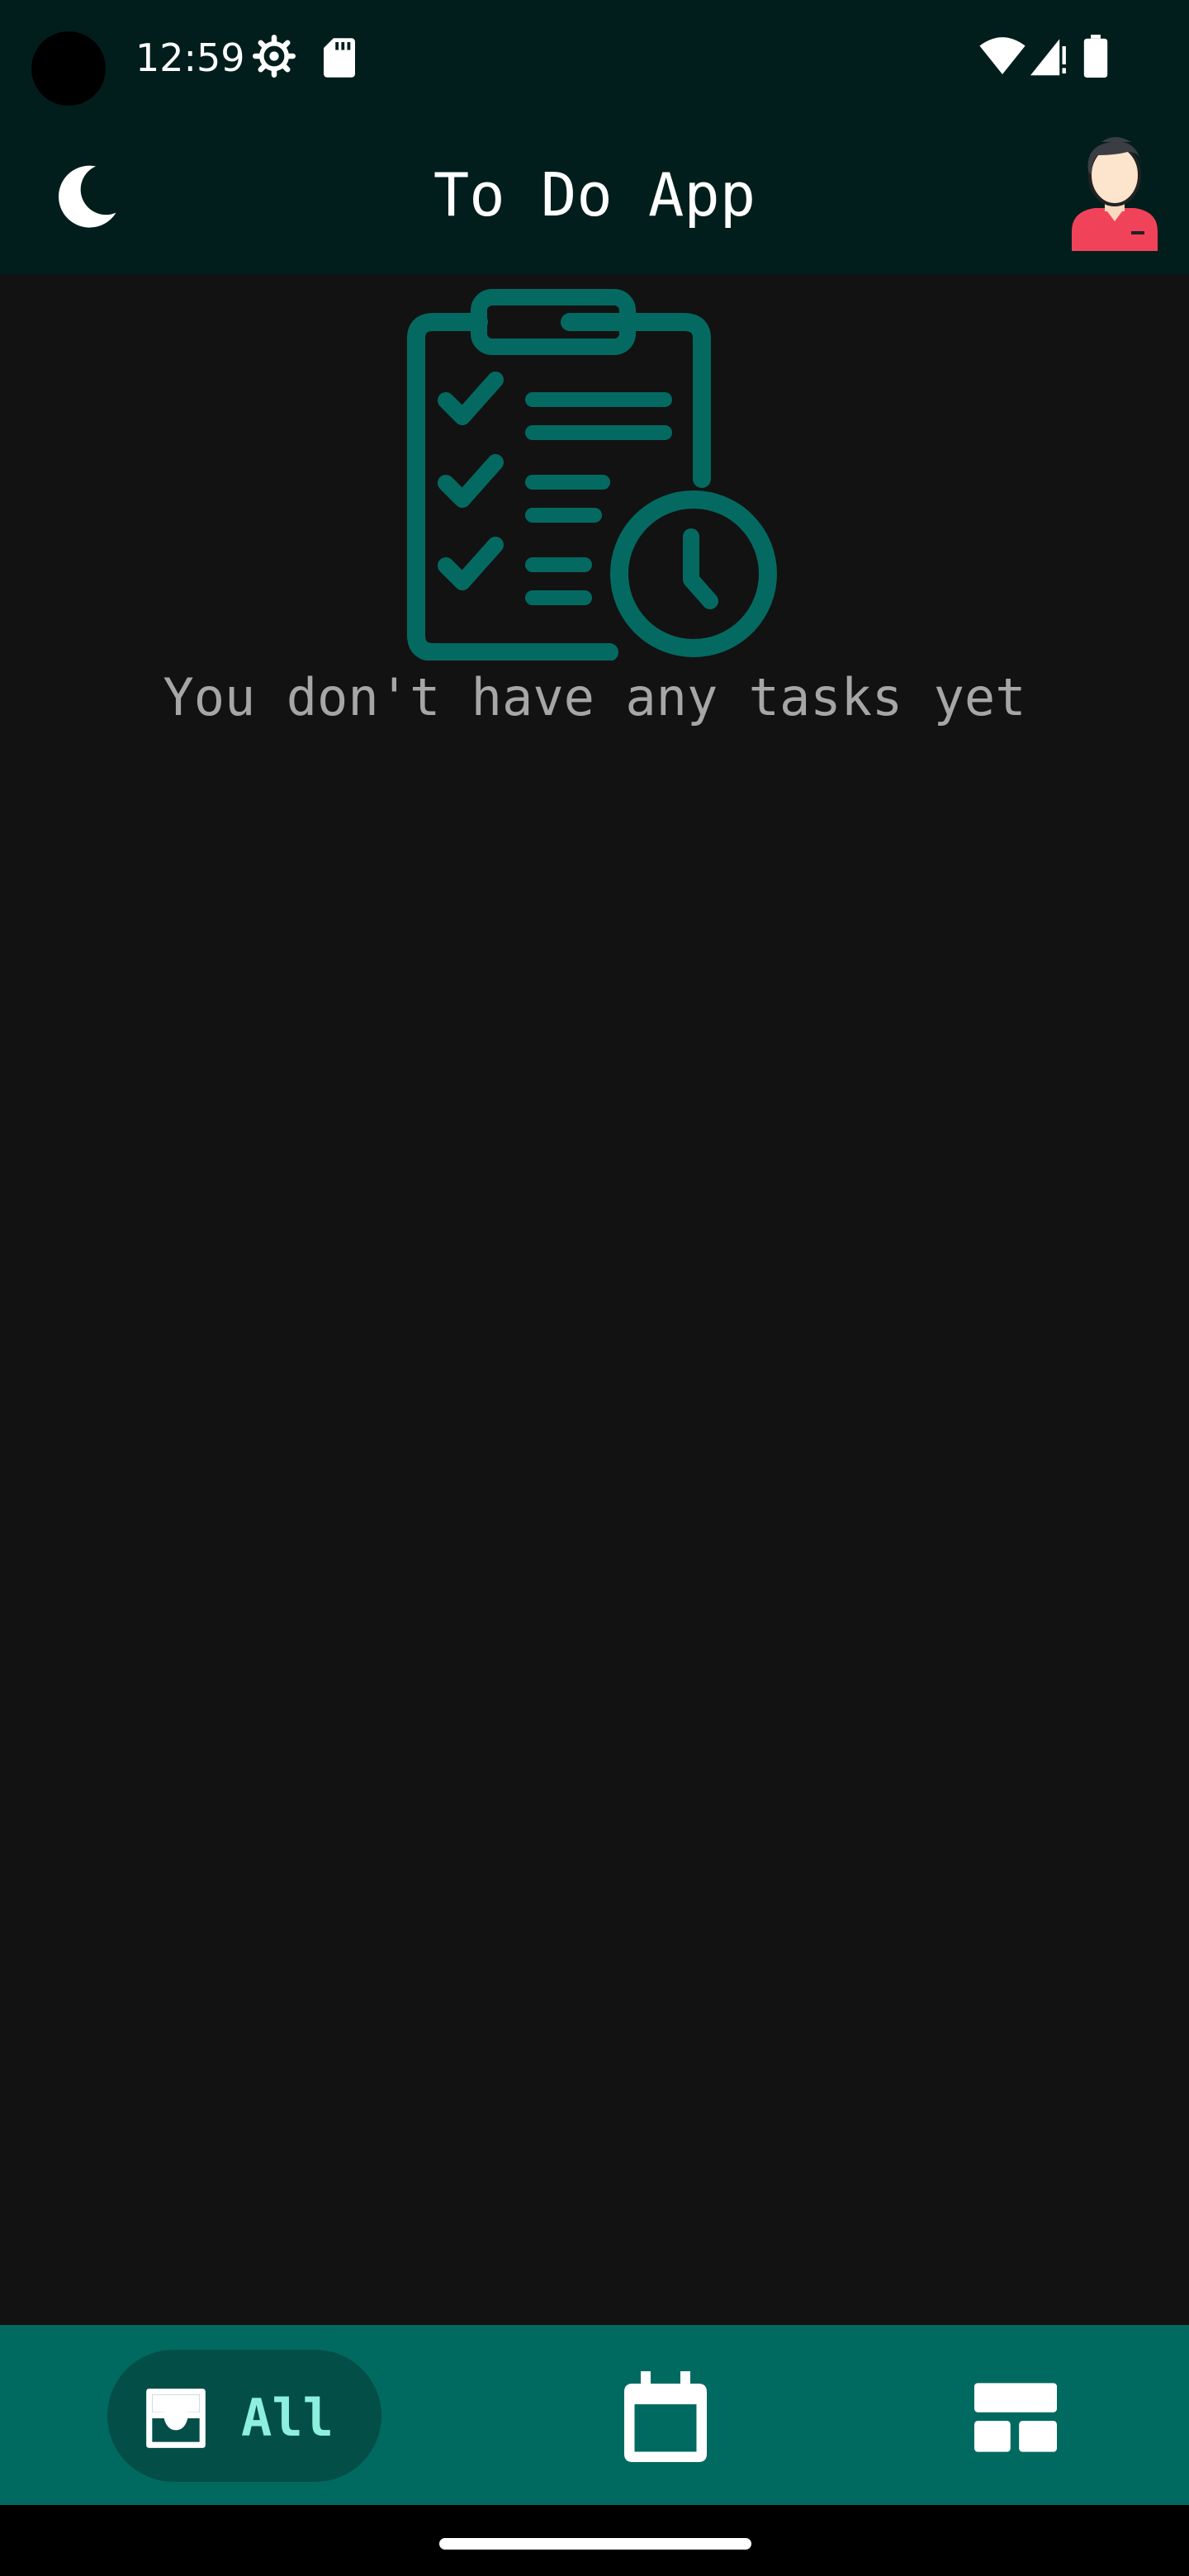 Image resolution: width=1189 pixels, height=2576 pixels. I want to click on clipboard-checklist-clock-icon, so click(592, 475).